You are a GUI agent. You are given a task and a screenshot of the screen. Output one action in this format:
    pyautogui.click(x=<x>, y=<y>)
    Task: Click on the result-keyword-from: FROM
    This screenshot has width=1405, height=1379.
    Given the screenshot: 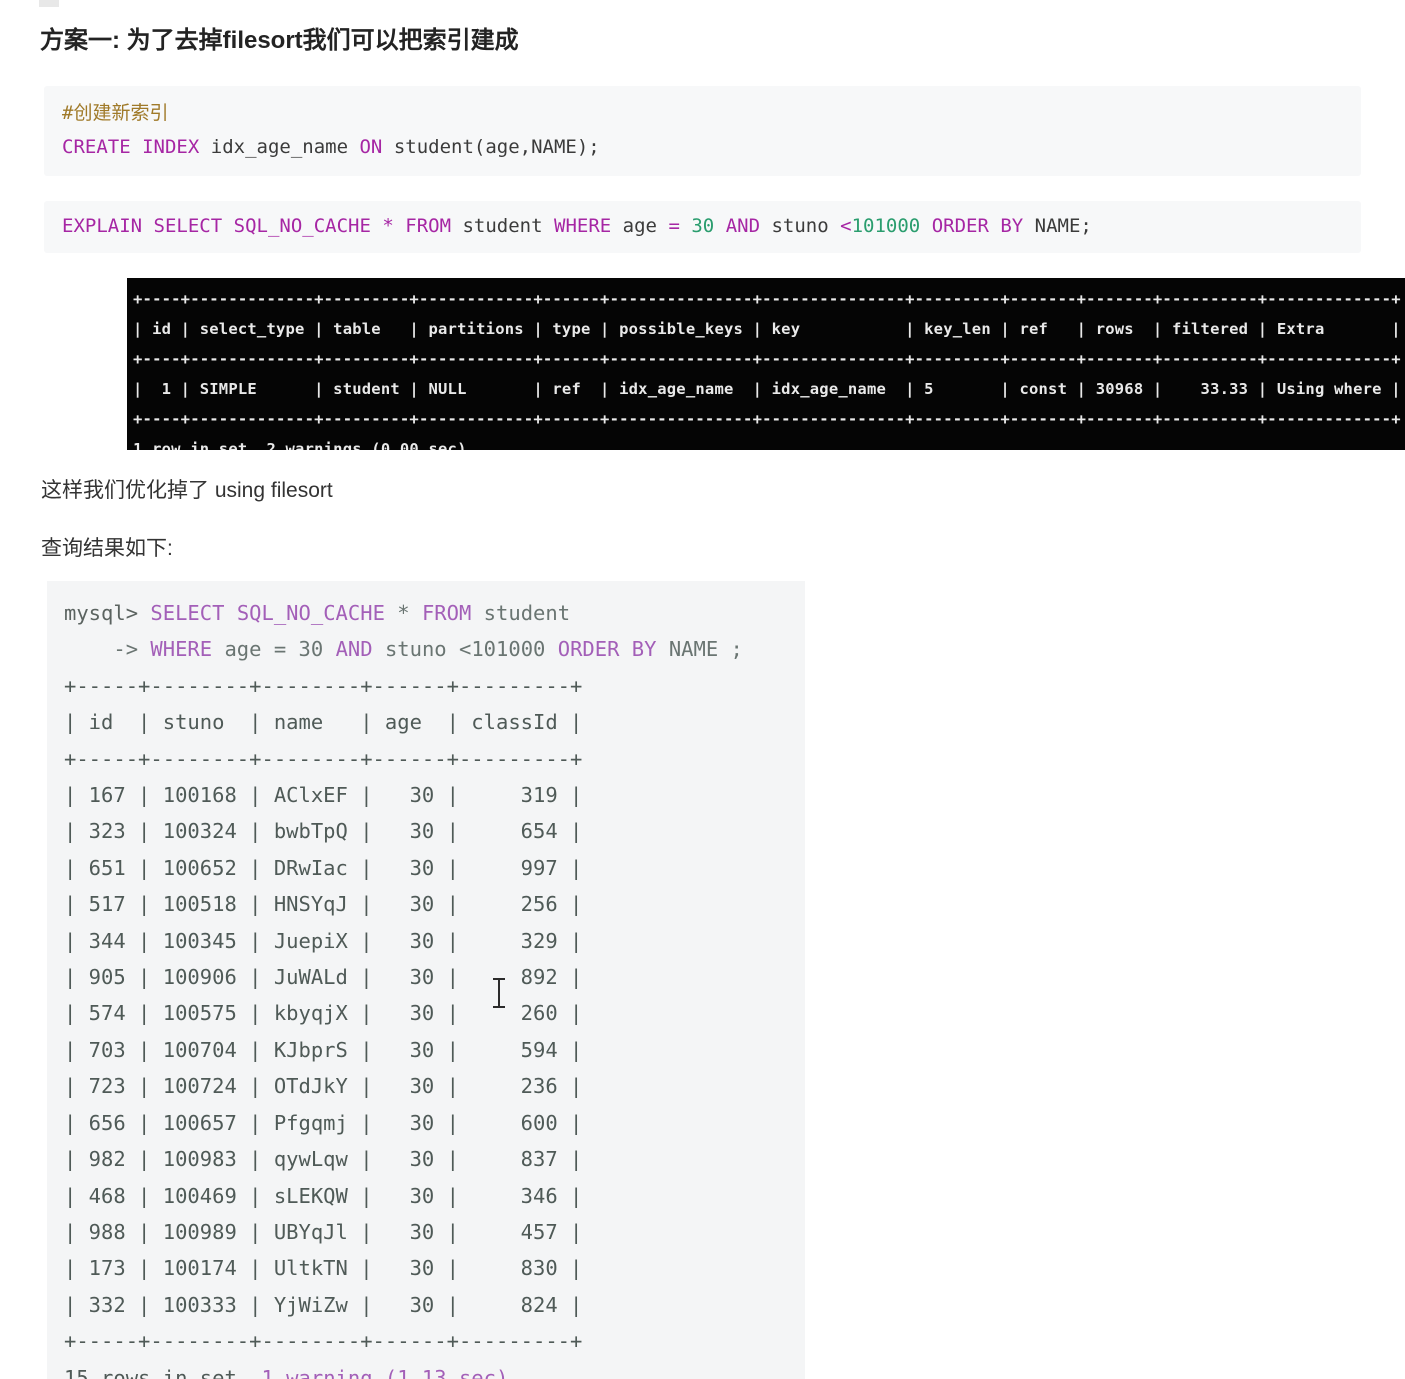 What is the action you would take?
    pyautogui.click(x=446, y=613)
    